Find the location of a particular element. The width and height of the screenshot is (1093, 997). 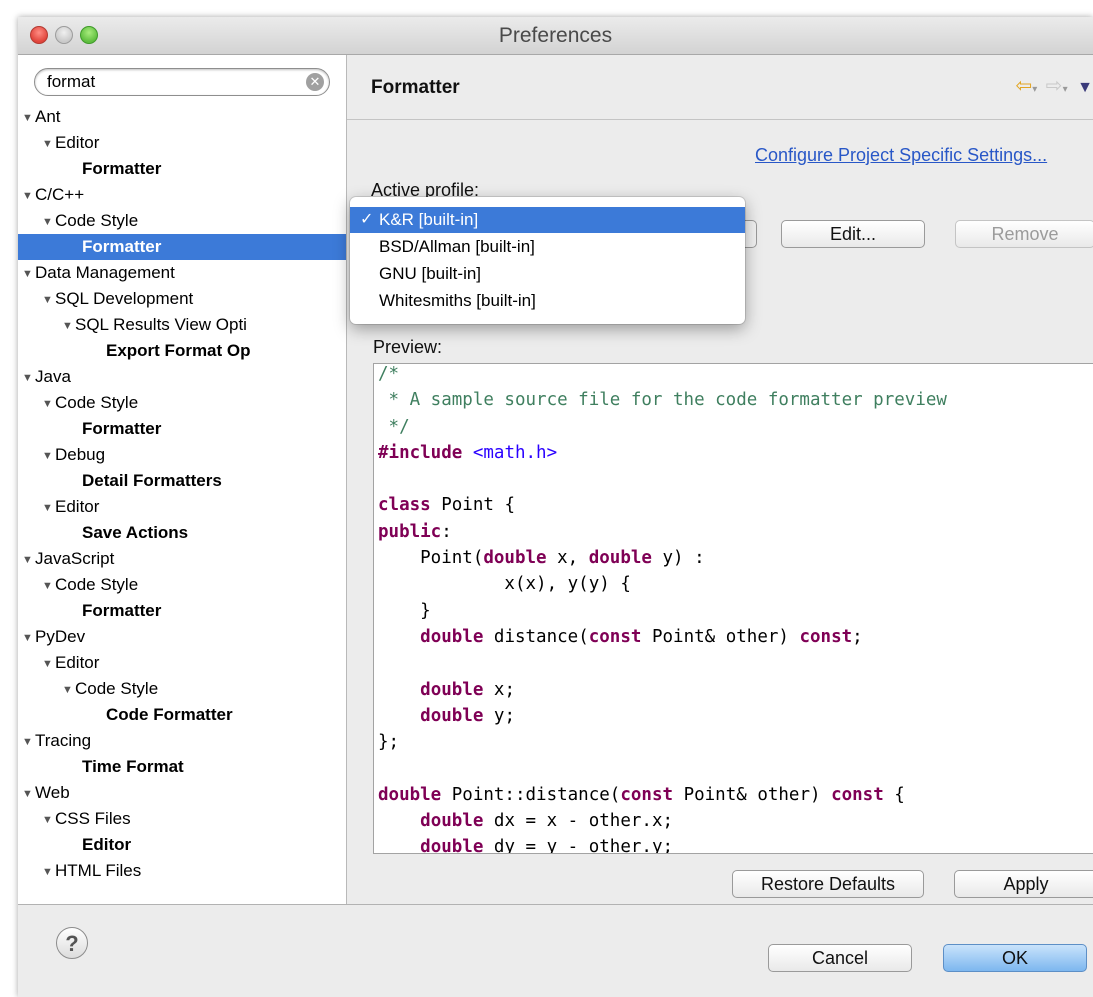

tree-item: Export Format Op is located at coordinates (182, 351).